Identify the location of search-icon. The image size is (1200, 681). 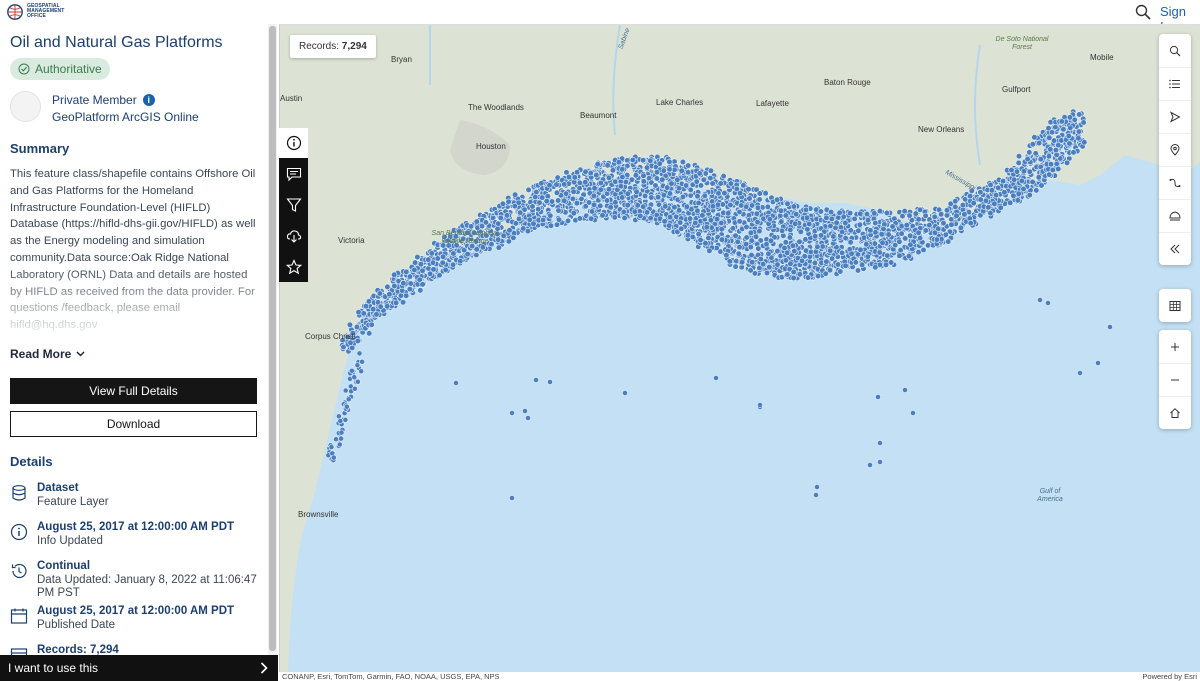
(1143, 12).